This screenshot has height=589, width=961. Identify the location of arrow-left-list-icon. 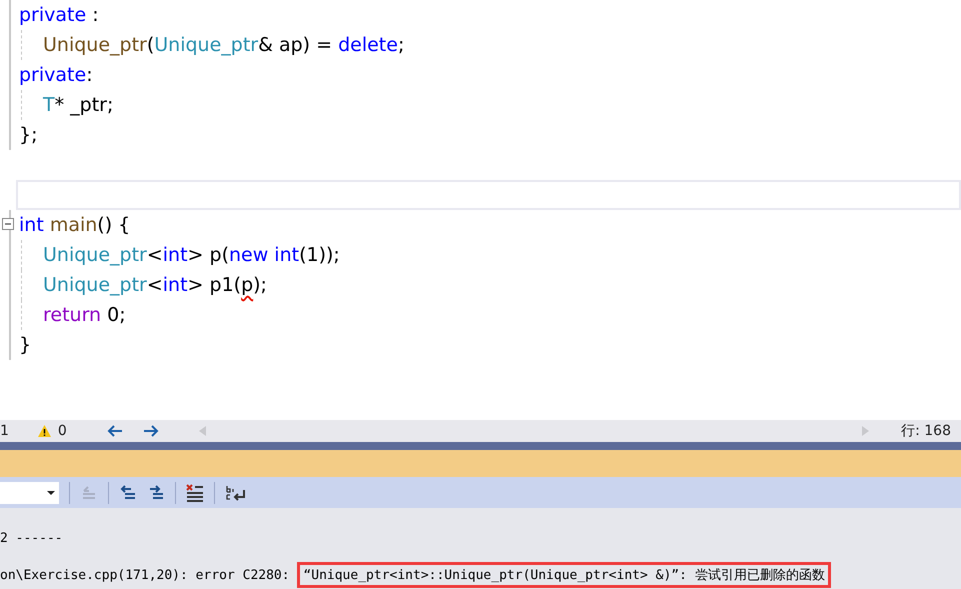
(128, 493).